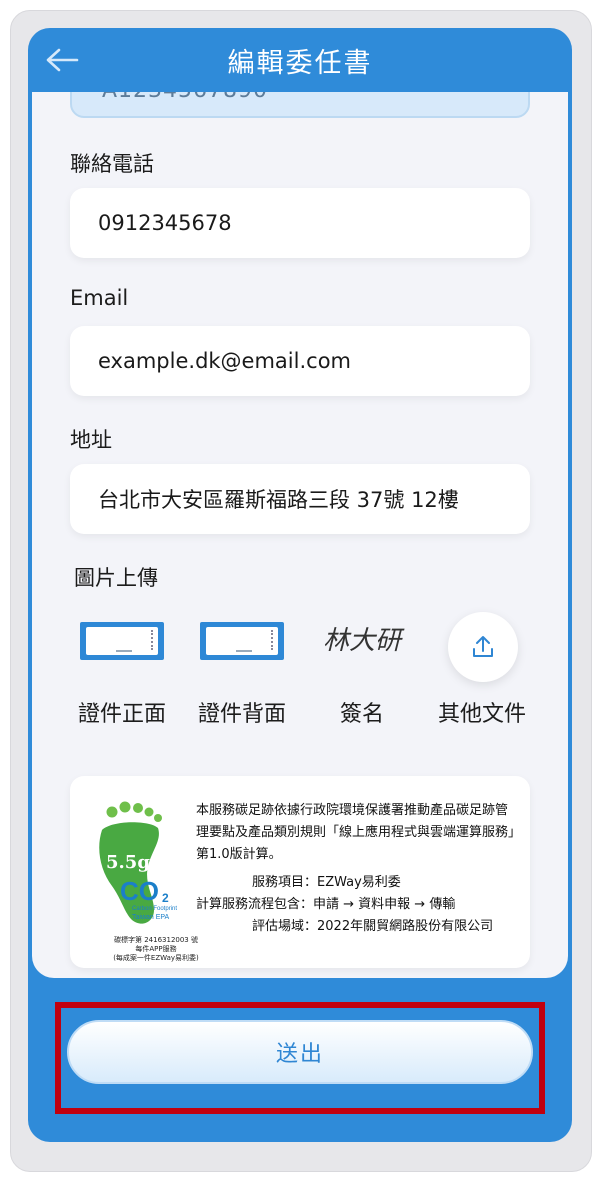 This screenshot has height=1200, width=600. I want to click on upload-icon, so click(483, 646).